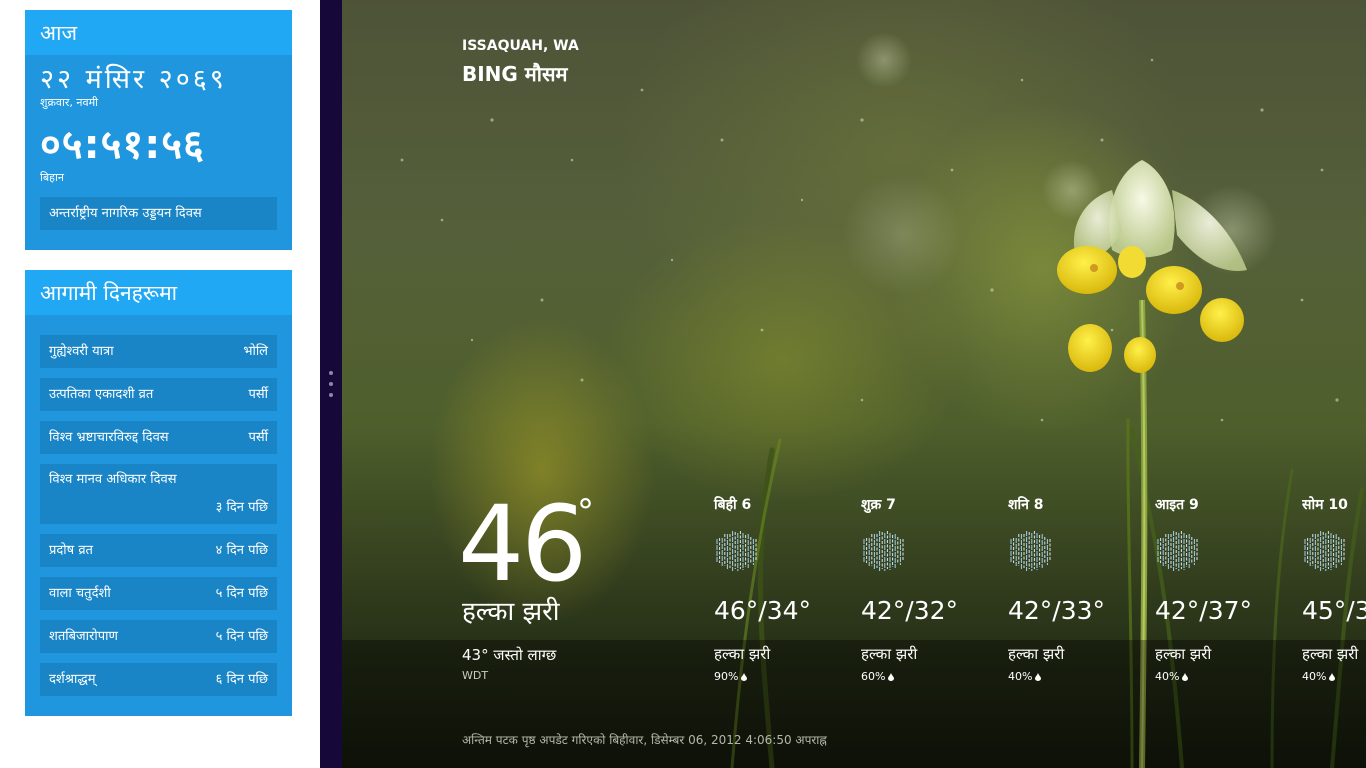  What do you see at coordinates (71, 550) in the screenshot?
I see `upcoming-item-name: प्रदोष व्रत` at bounding box center [71, 550].